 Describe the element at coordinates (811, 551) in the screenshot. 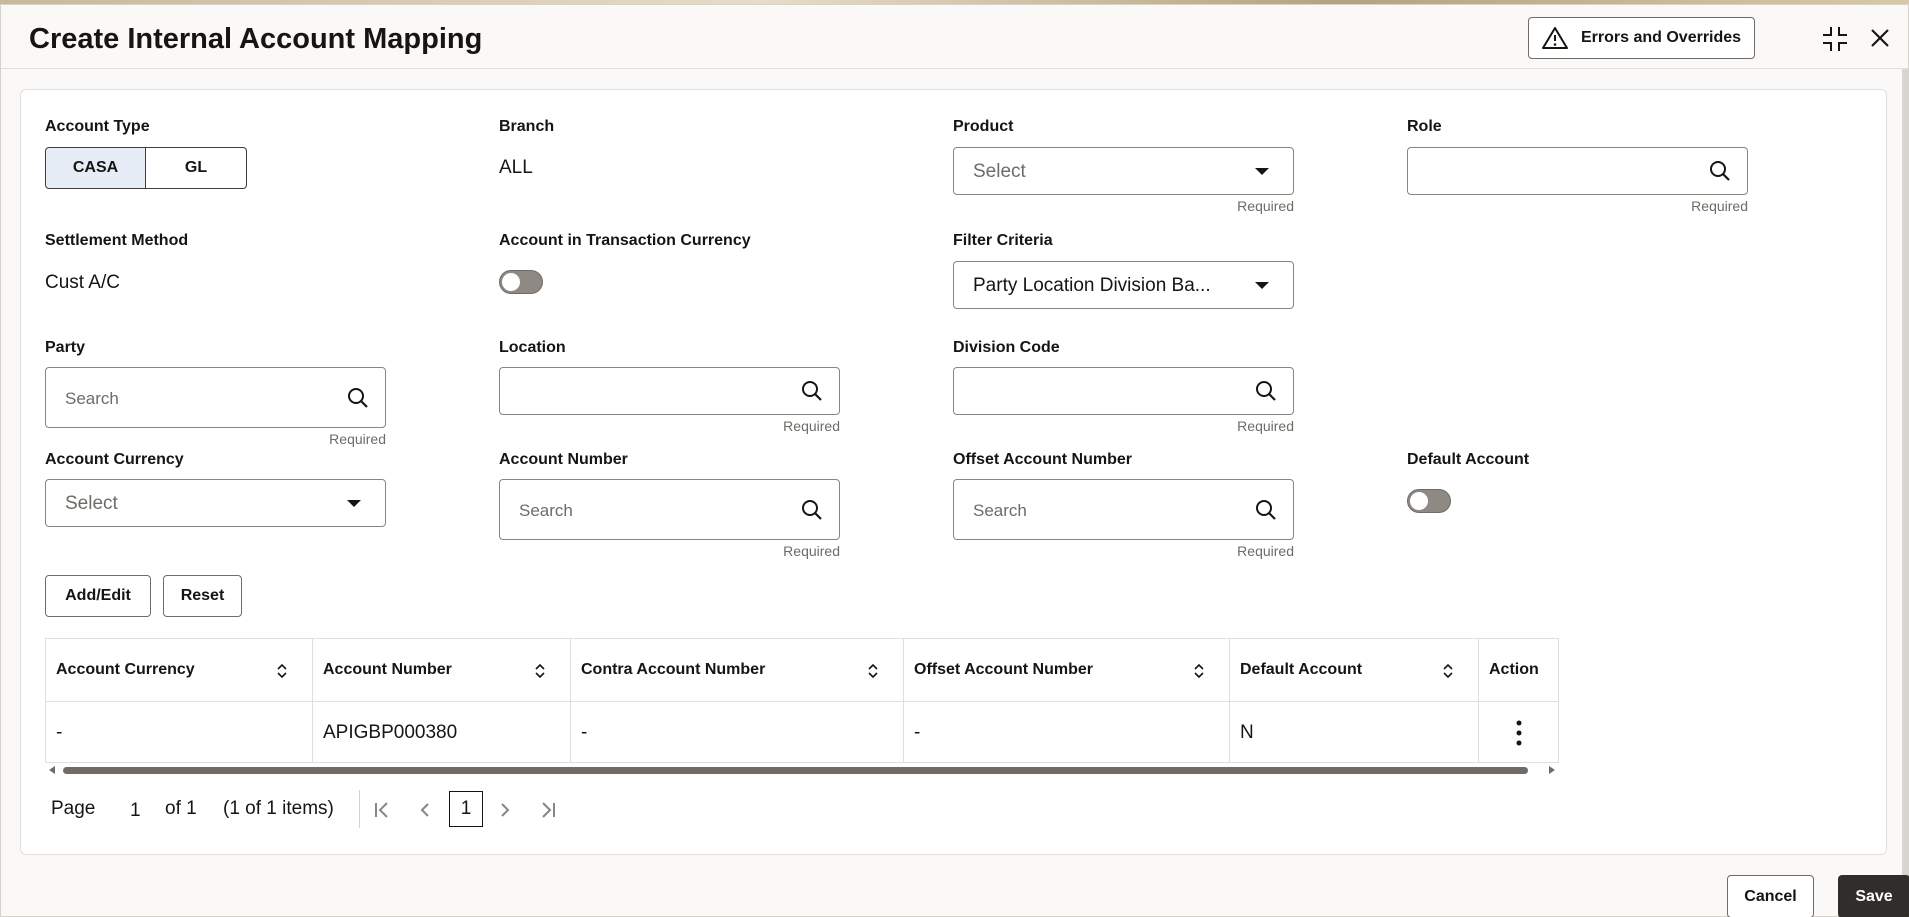

I see `account-number-required: Required` at that location.